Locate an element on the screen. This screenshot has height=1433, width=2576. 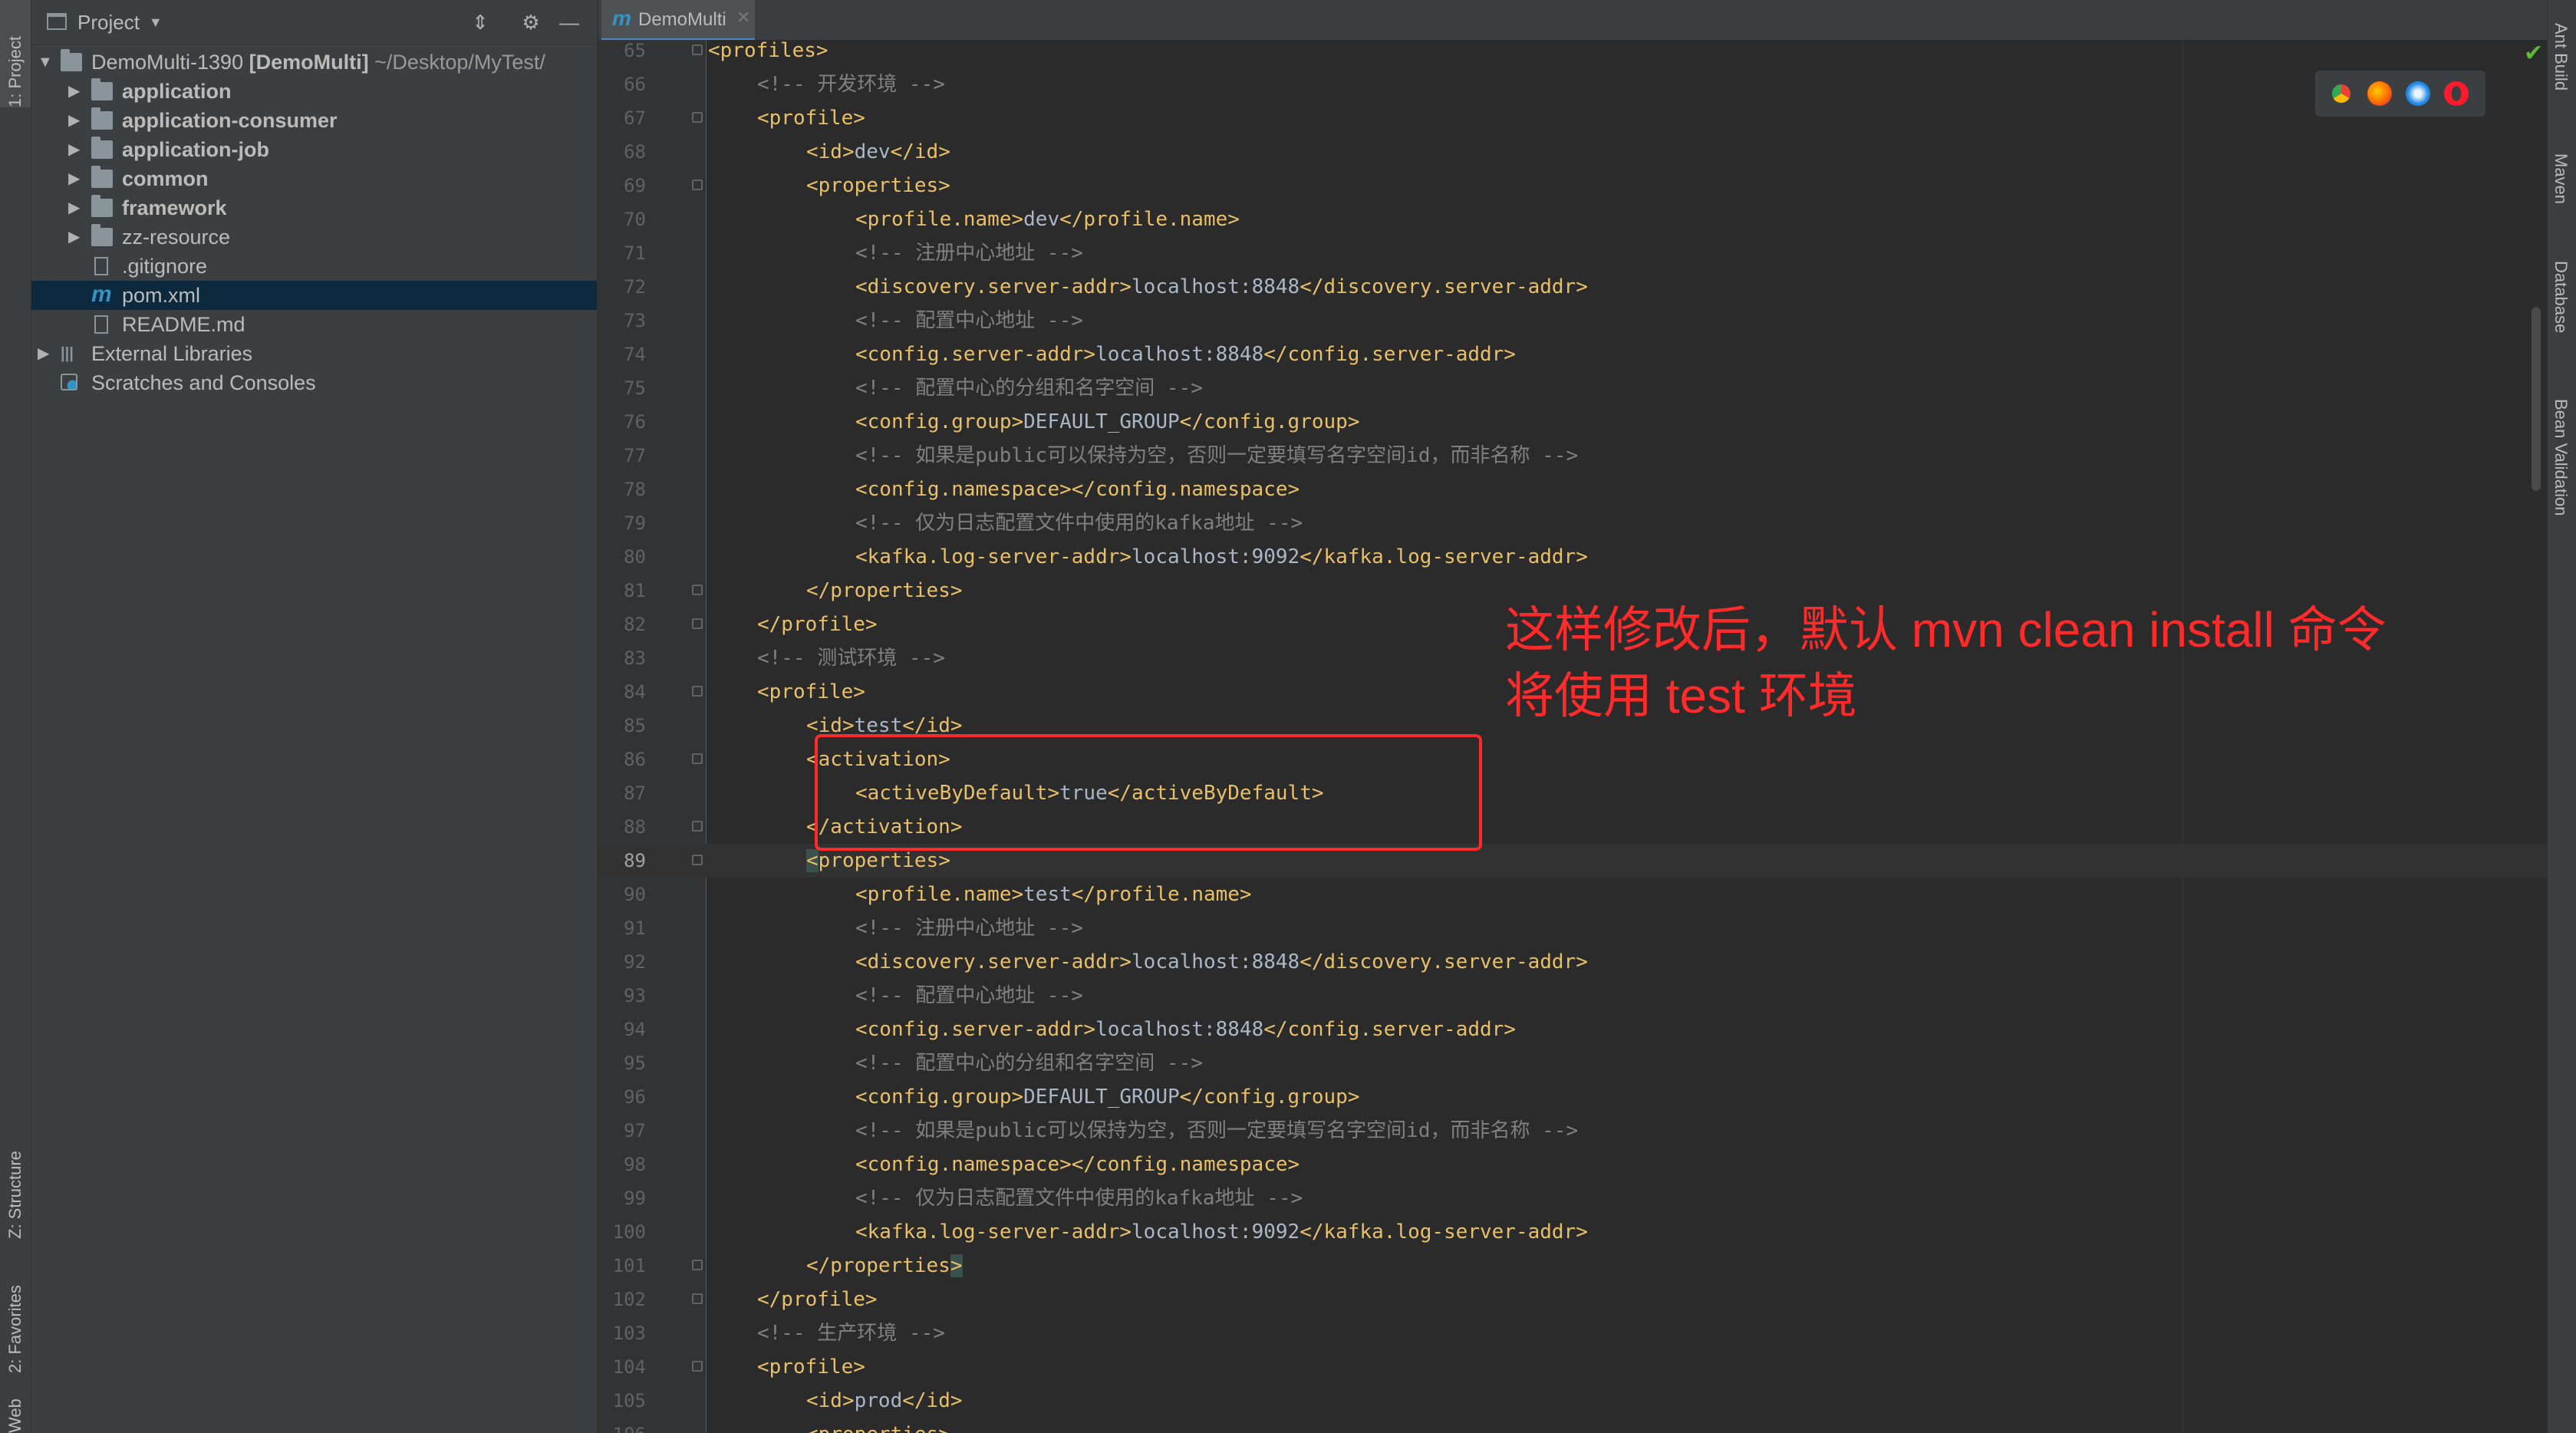
tree-item: ▶ ||| External Libraries is located at coordinates (314, 353).